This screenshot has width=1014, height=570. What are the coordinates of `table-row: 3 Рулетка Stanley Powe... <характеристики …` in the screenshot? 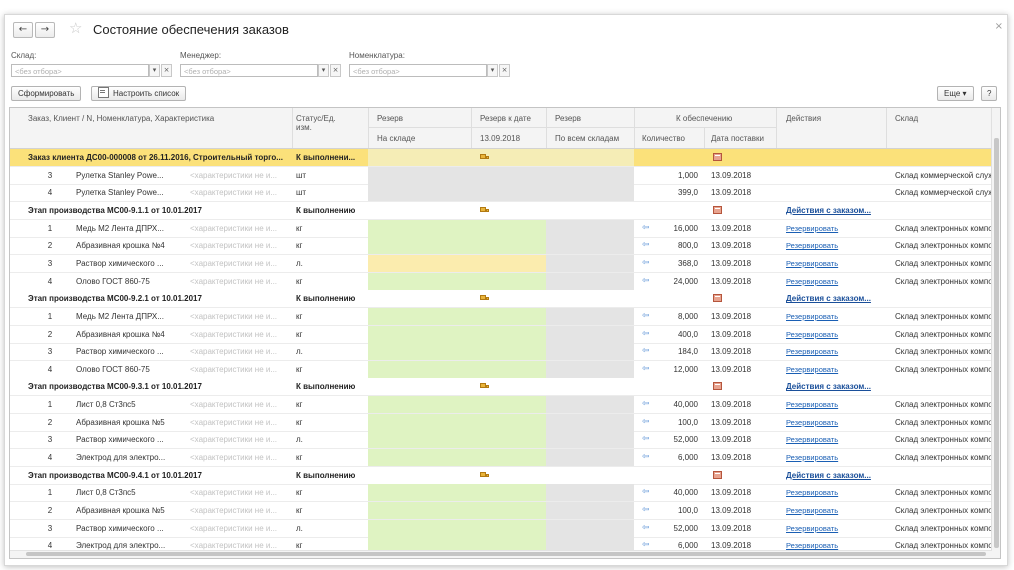 It's located at (505, 175).